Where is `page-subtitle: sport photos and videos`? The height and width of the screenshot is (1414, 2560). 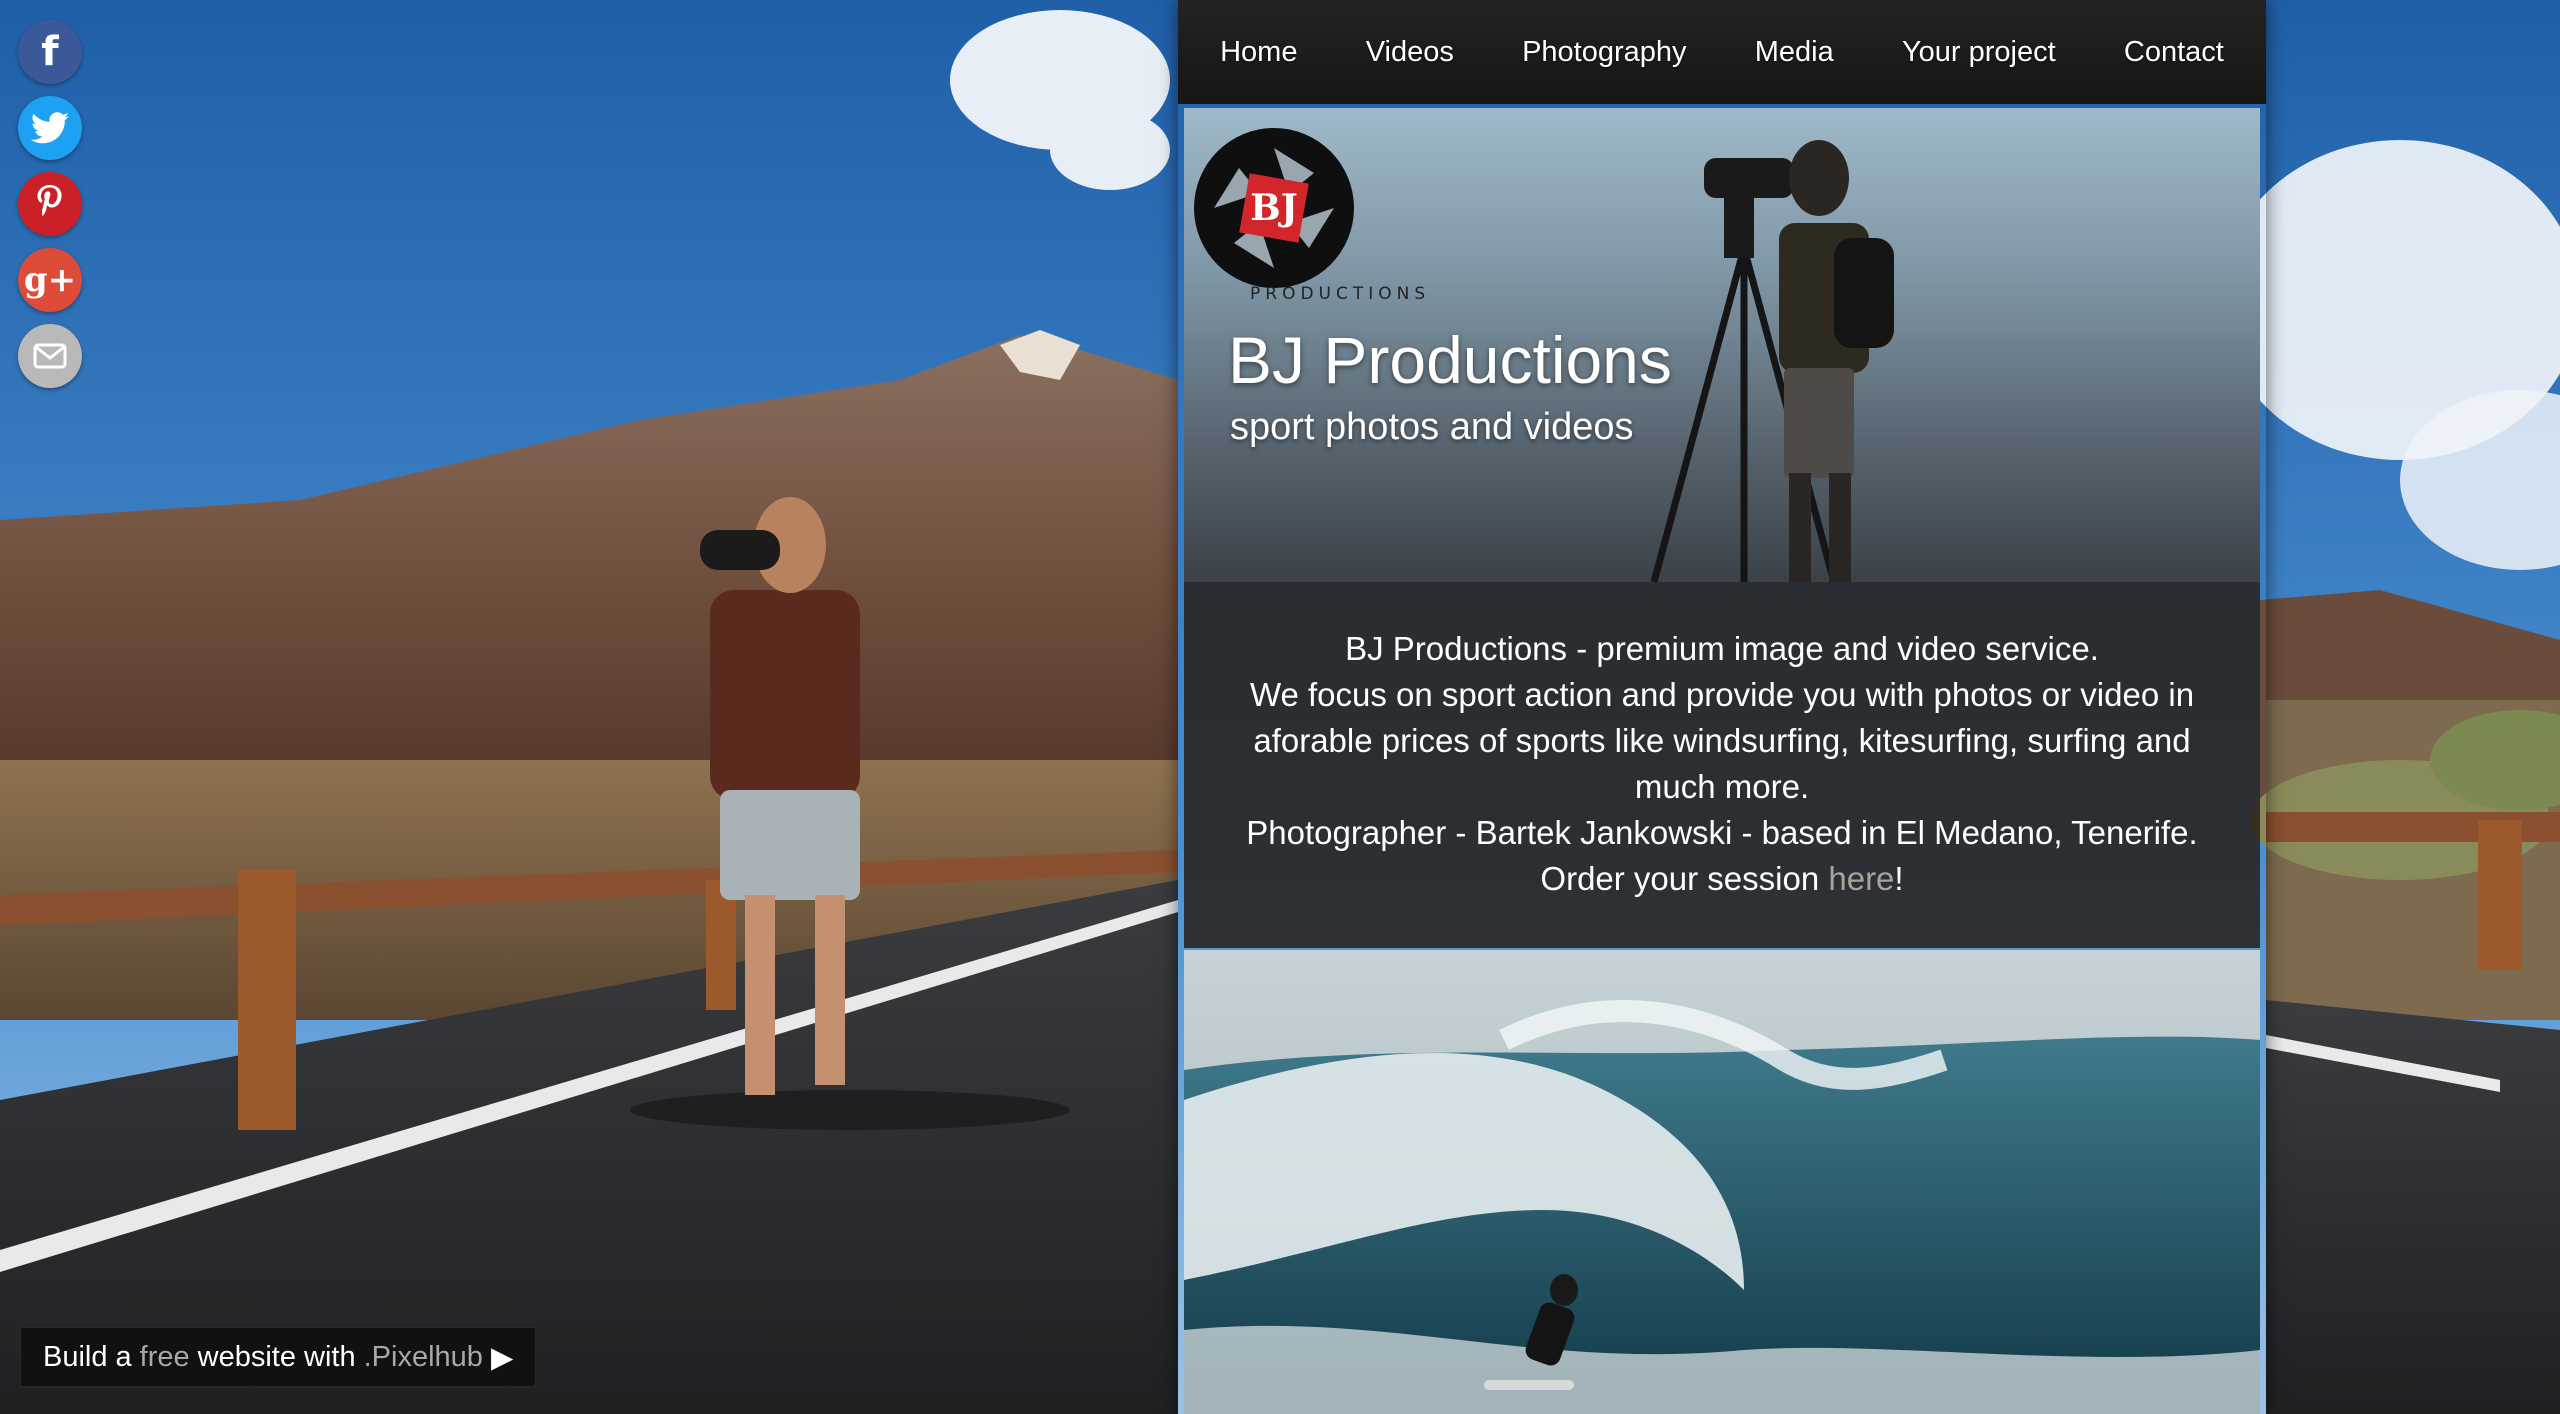 page-subtitle: sport photos and videos is located at coordinates (1432, 427).